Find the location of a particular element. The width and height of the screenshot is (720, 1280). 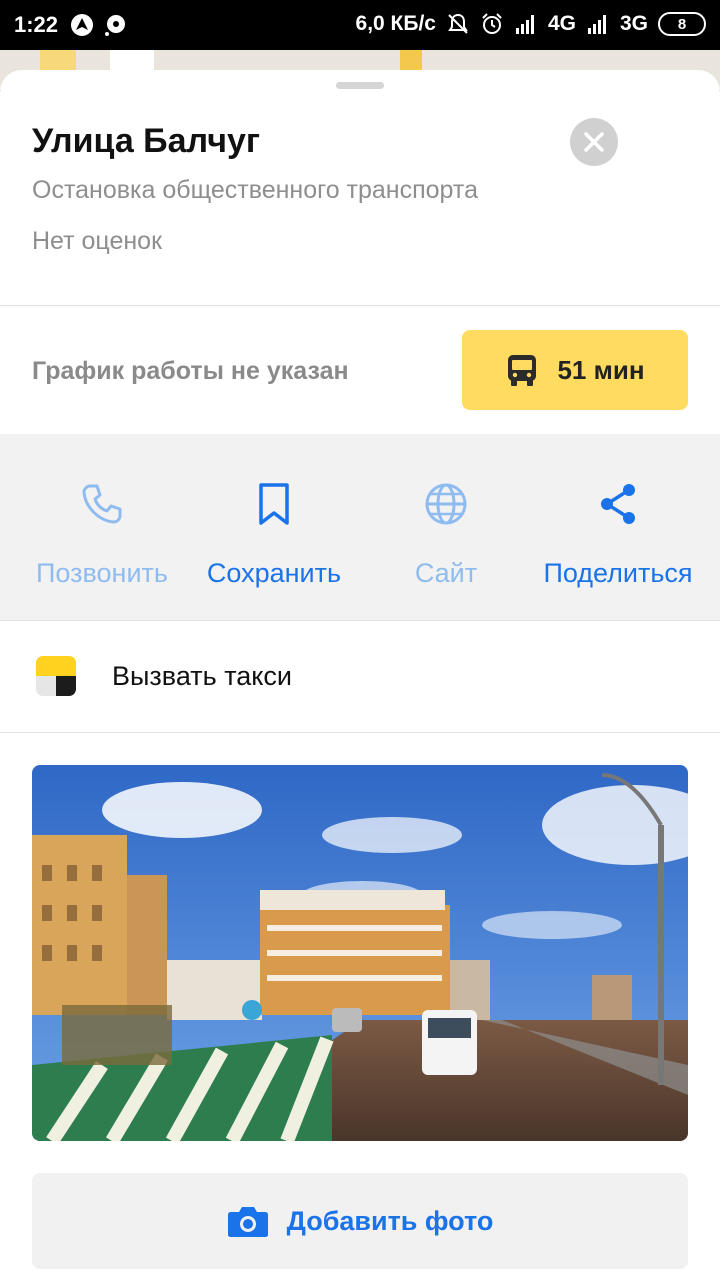

call-label: Позвонить is located at coordinates (102, 573).